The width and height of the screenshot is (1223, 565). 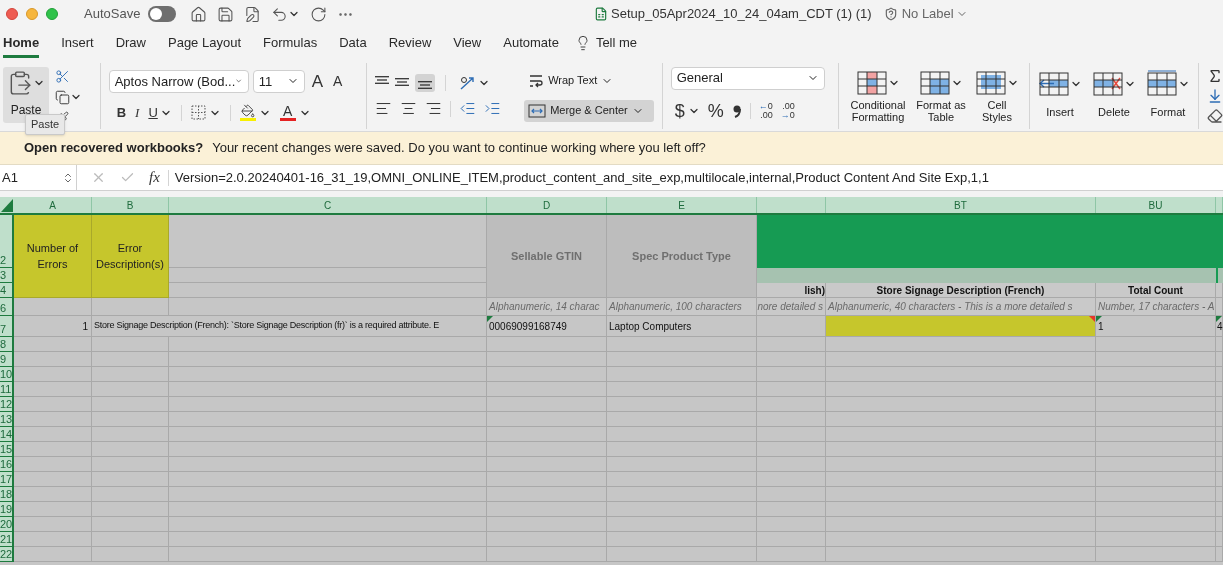 I want to click on save-as-icon, so click(x=253, y=14).